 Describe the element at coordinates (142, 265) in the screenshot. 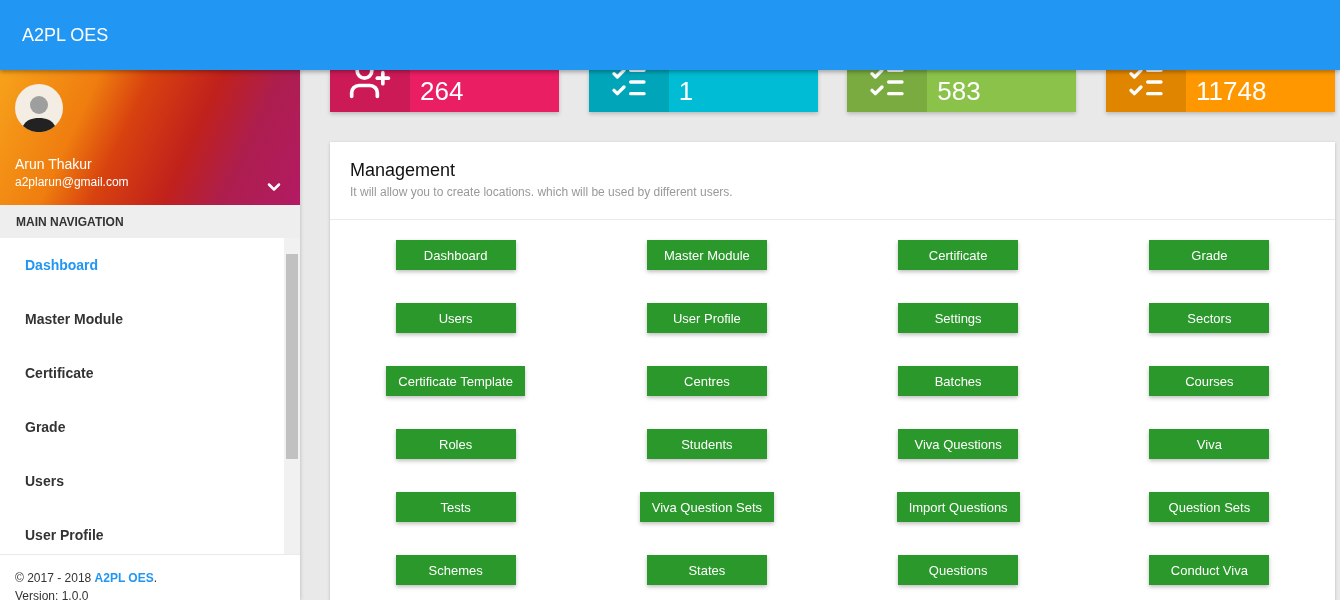

I see `nav-item: Dashboard` at that location.